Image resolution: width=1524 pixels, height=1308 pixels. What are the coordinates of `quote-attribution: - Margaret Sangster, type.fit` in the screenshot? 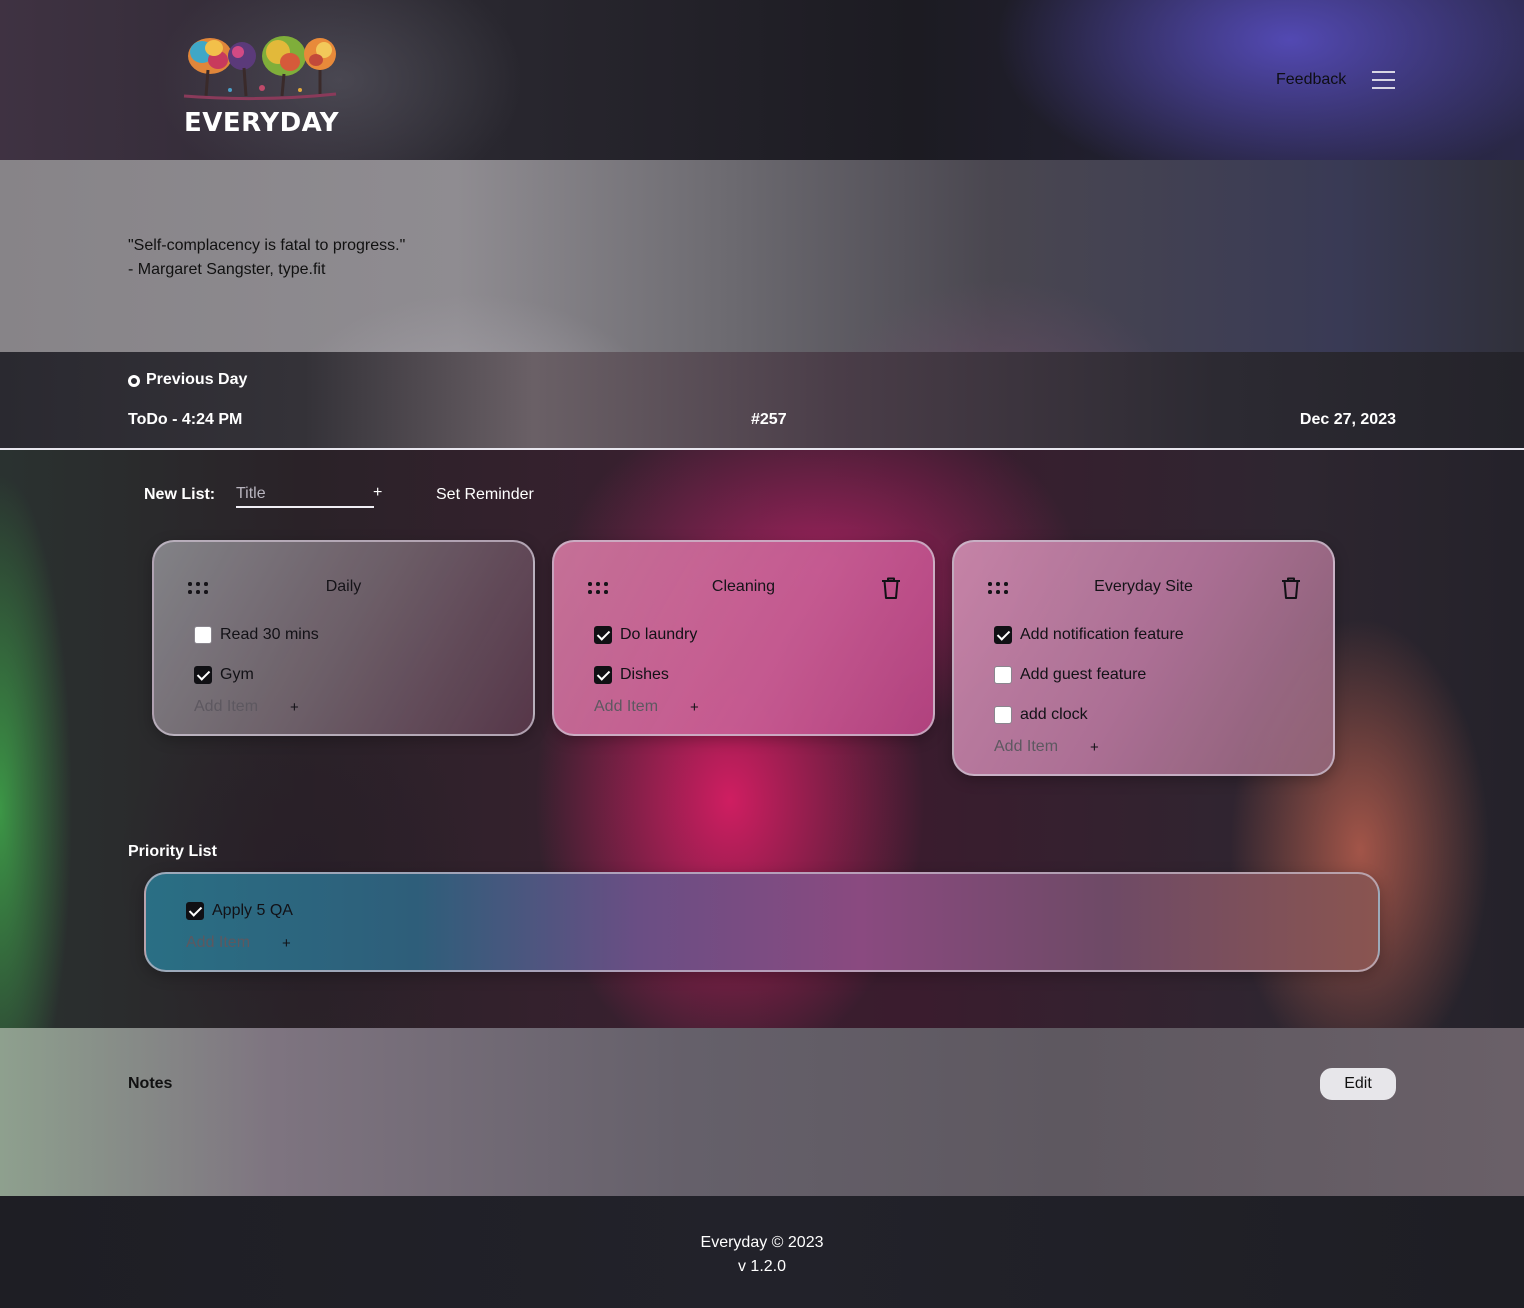 It's located at (227, 269).